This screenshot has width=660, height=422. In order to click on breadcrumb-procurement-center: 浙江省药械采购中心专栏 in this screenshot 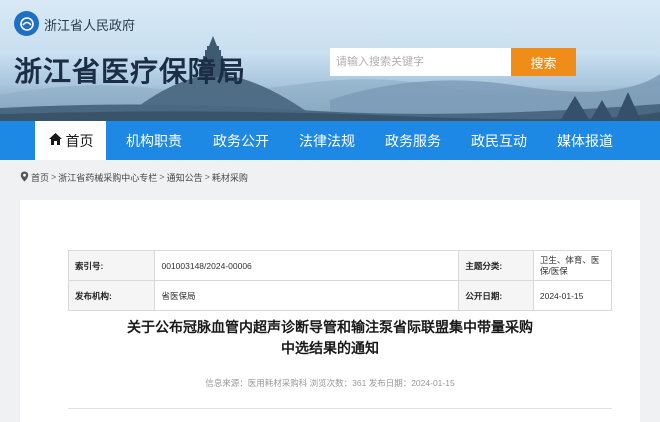, I will do `click(107, 177)`.